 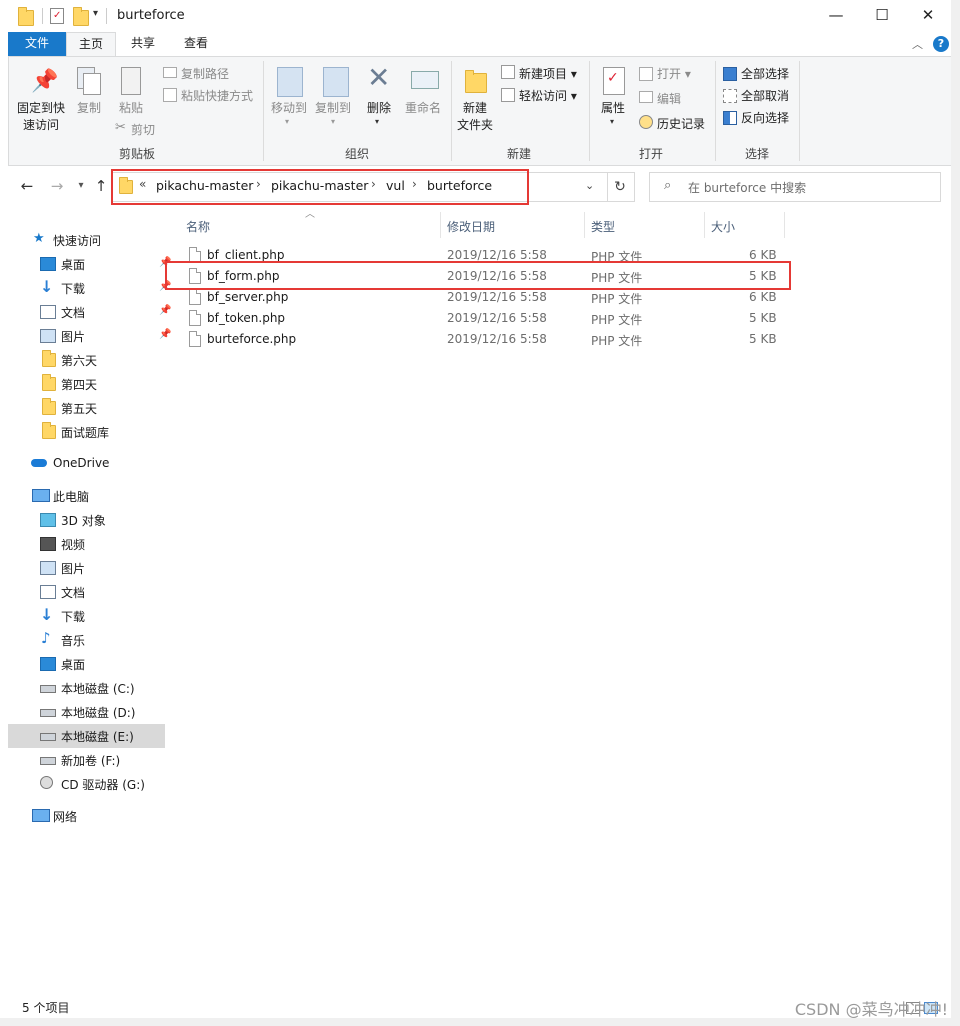 I want to click on maximize-button: ☐, so click(x=882, y=16).